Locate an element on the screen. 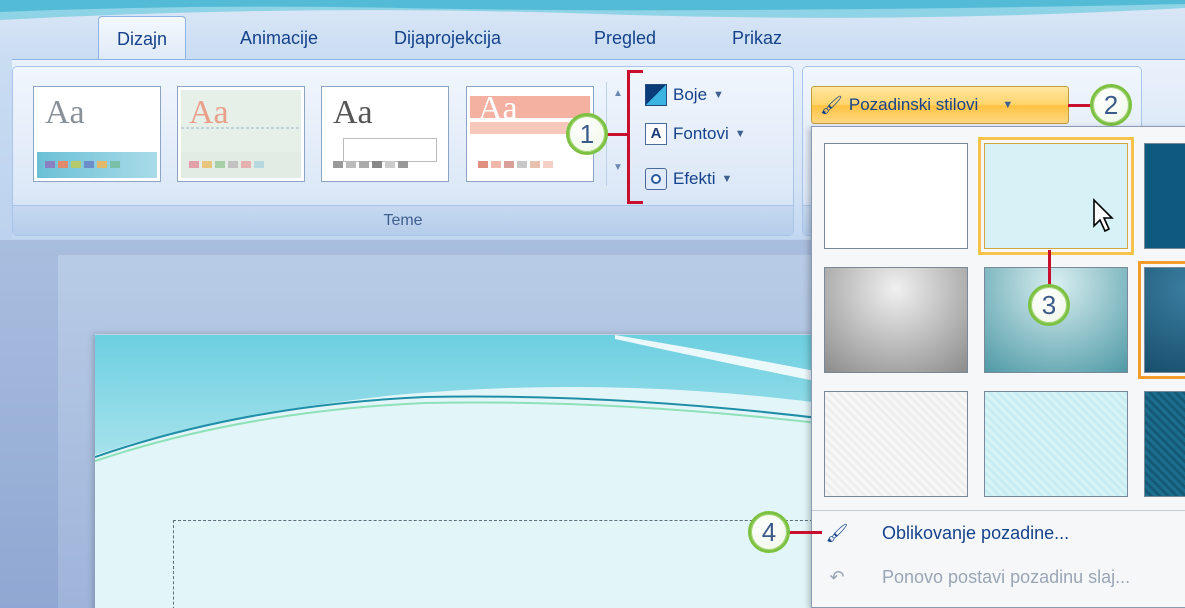  effects-button: Efekti ▼ is located at coordinates (688, 179).